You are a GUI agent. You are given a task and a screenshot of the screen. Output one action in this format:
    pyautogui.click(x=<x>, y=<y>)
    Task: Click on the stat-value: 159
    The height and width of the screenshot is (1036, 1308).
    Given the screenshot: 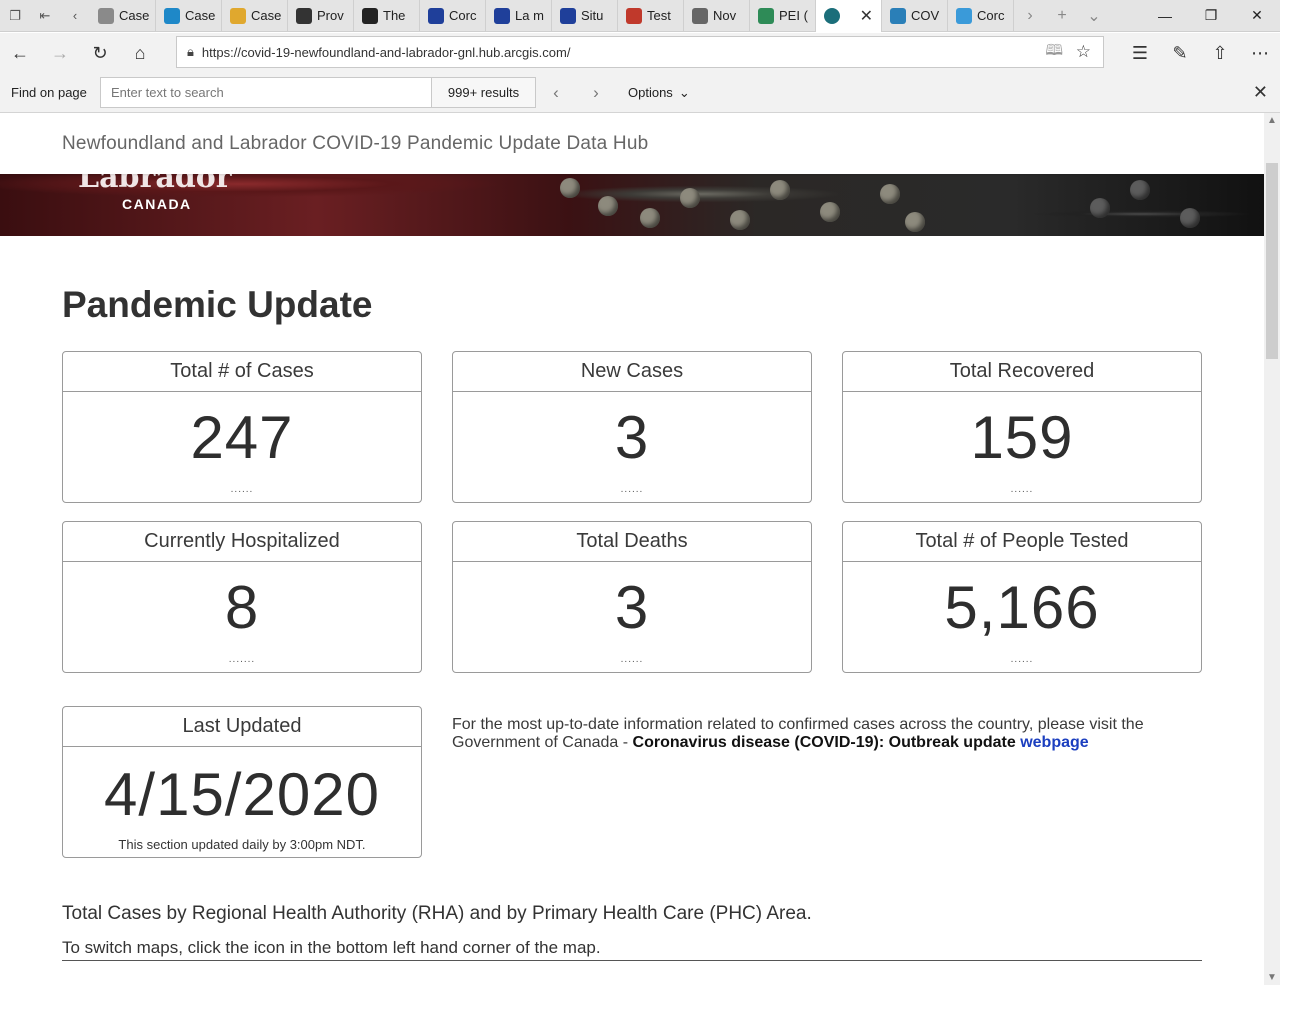 What is the action you would take?
    pyautogui.click(x=1022, y=437)
    